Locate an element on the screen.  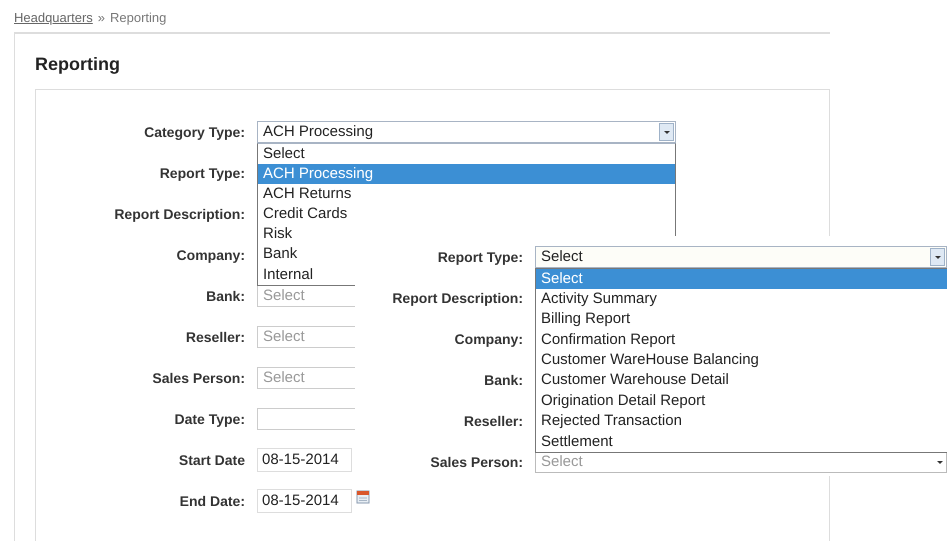
field-label: Date Type: is located at coordinates (209, 418).